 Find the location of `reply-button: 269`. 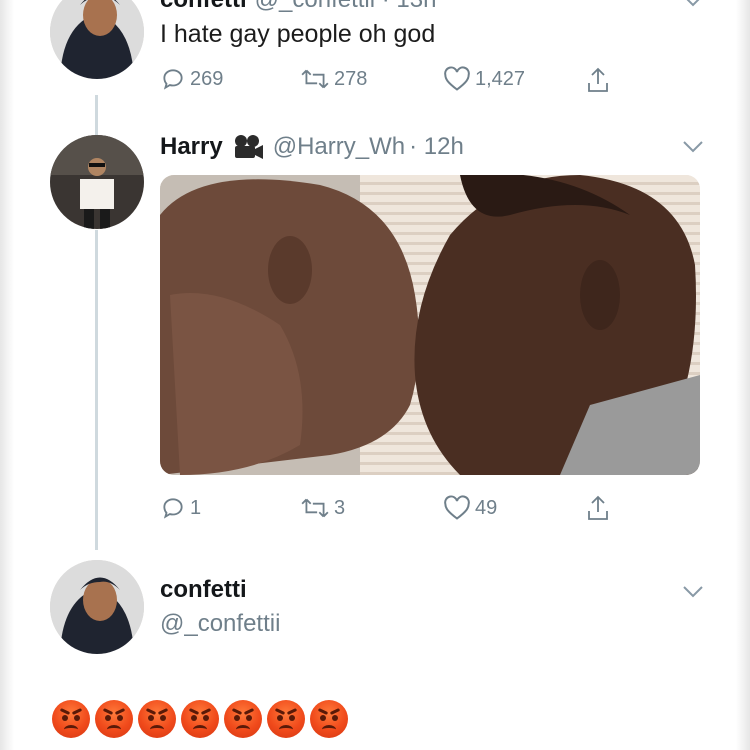

reply-button: 269 is located at coordinates (191, 79).